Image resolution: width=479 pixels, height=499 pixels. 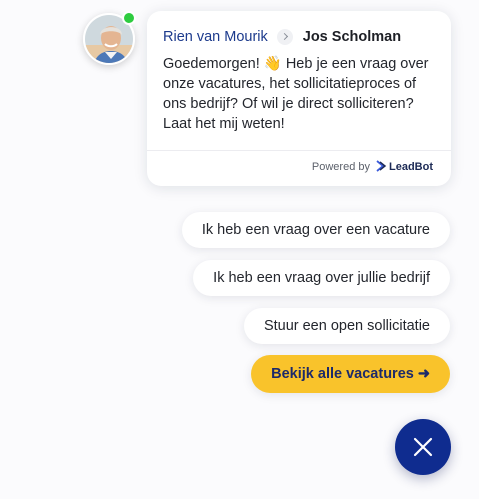 I want to click on quick-reply-vacancy-question: Ik heb een vraag over een vacature, so click(x=315, y=230).